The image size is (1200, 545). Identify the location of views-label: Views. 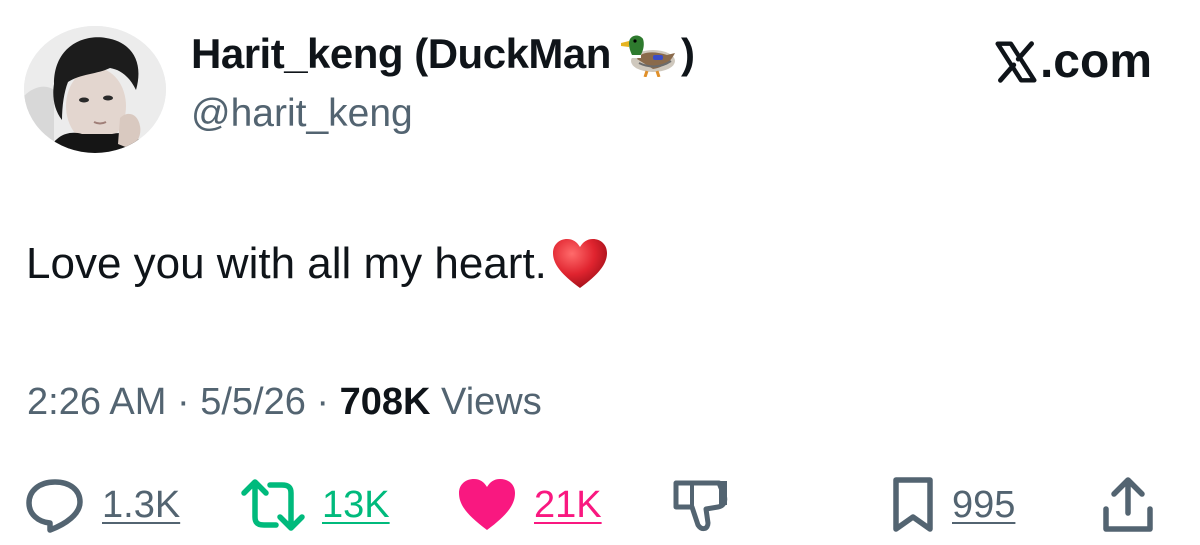
(491, 402).